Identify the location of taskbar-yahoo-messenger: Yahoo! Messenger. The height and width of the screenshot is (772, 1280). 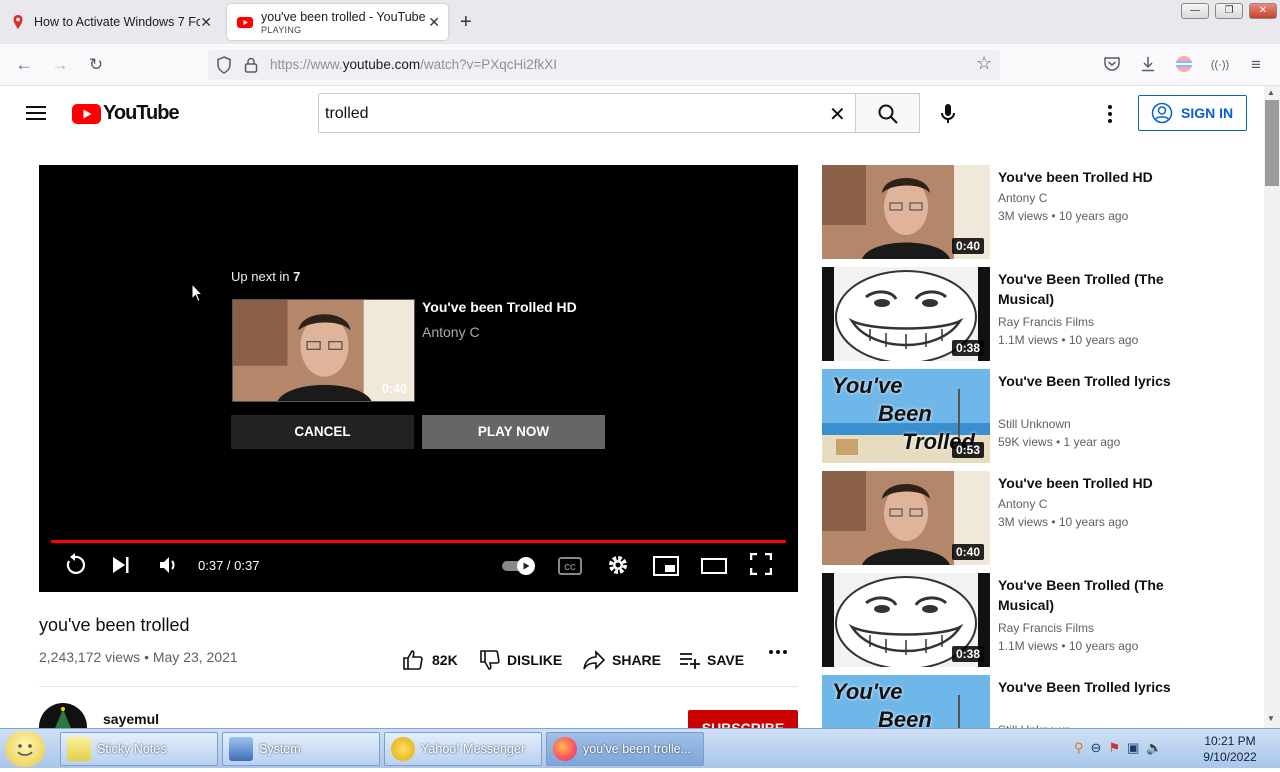
(463, 749).